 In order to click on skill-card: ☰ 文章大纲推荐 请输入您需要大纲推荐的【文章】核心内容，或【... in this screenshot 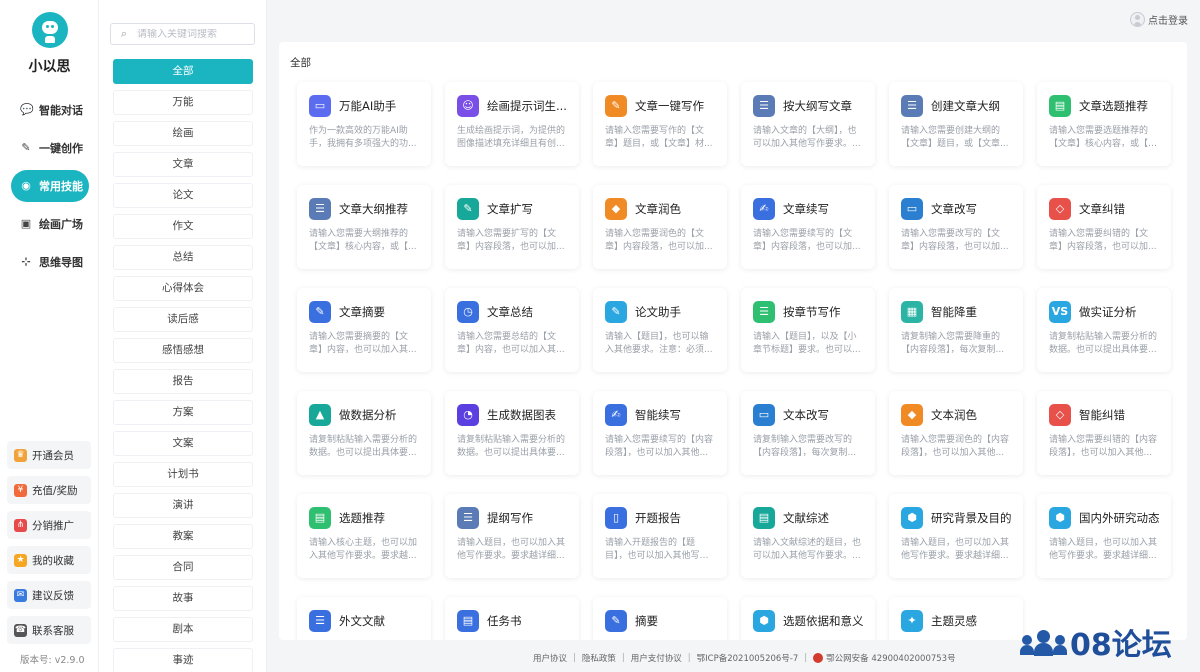, I will do `click(364, 227)`.